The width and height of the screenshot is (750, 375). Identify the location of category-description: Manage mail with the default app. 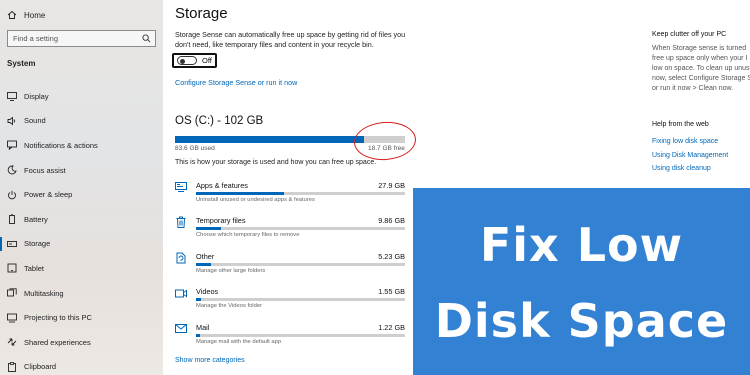
(239, 341).